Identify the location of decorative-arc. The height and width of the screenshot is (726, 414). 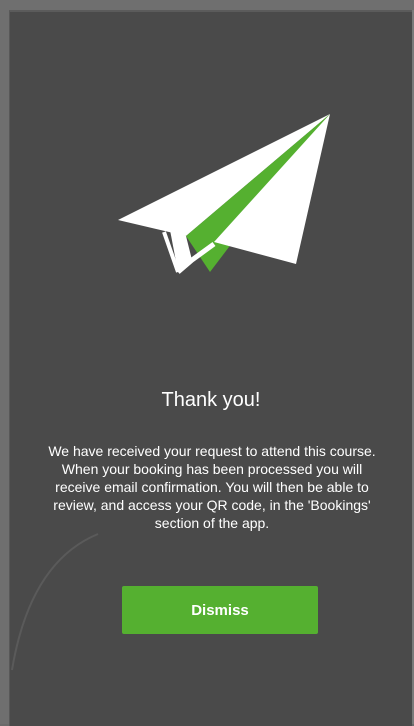
(55, 602).